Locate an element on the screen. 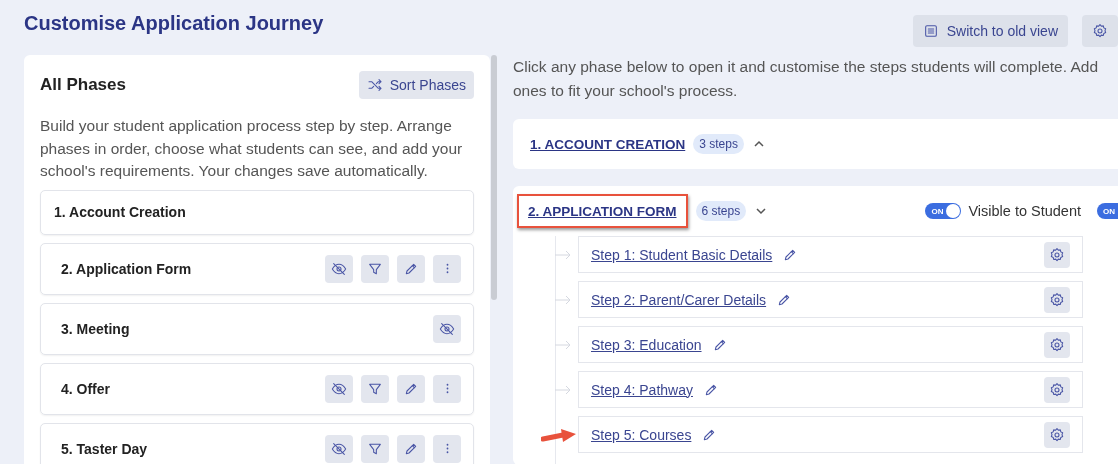 This screenshot has height=464, width=1118. phase-title: 1. Account Creation is located at coordinates (120, 212).